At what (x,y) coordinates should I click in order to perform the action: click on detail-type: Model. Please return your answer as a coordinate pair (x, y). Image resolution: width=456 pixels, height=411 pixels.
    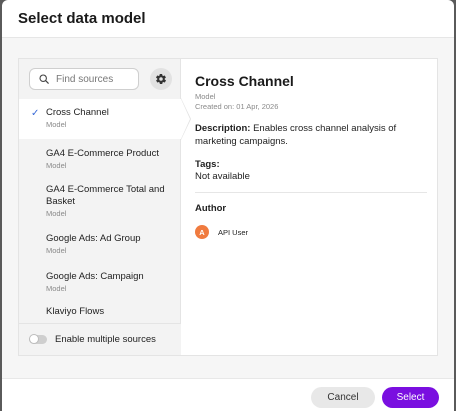
    Looking at the image, I should click on (205, 96).